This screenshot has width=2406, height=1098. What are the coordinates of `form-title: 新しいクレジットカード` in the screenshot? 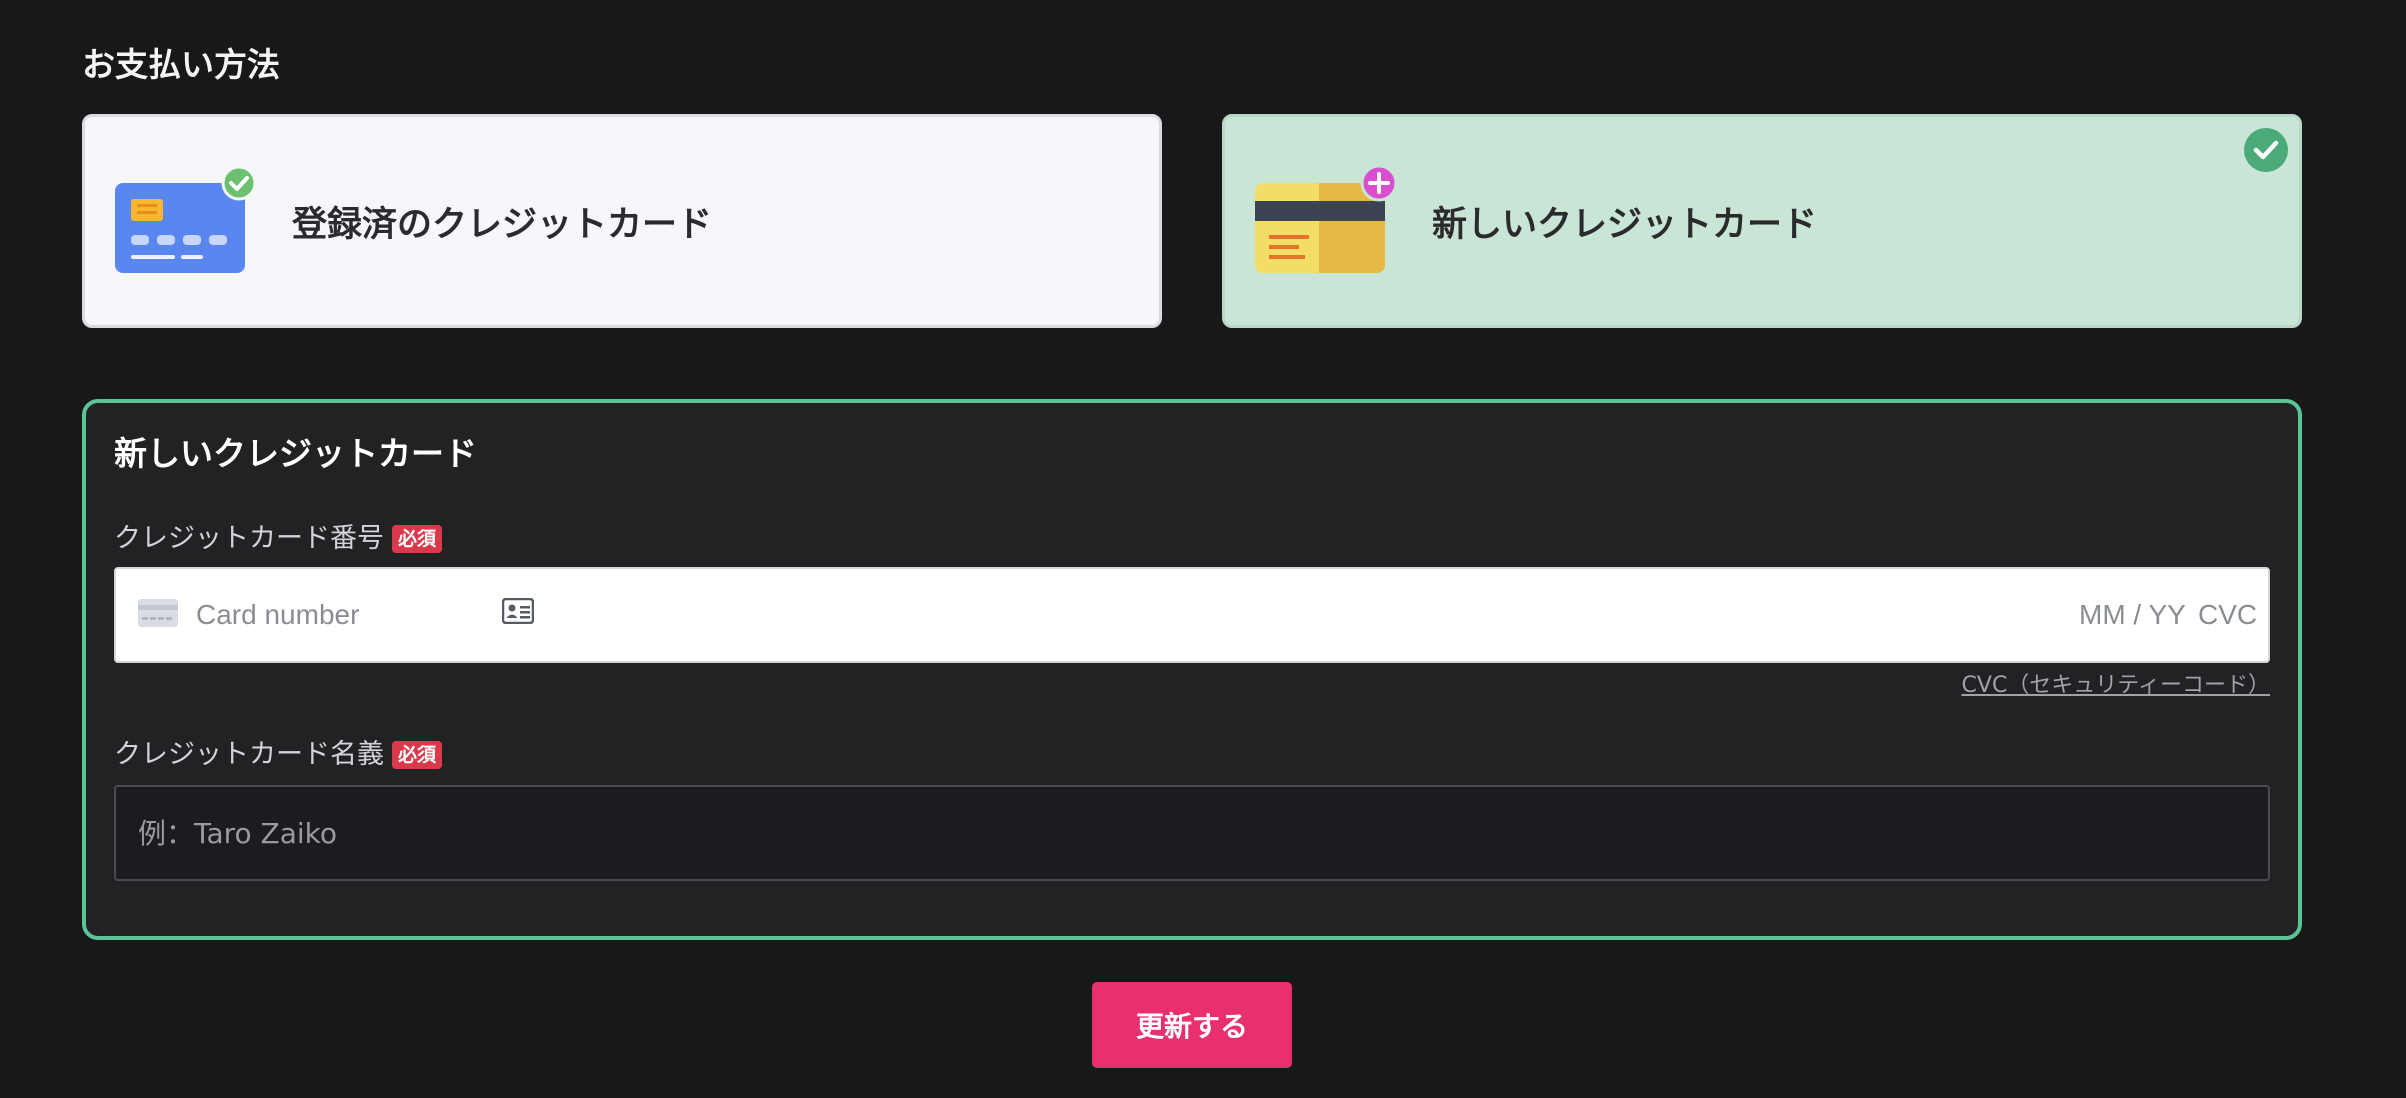 It's located at (295, 453).